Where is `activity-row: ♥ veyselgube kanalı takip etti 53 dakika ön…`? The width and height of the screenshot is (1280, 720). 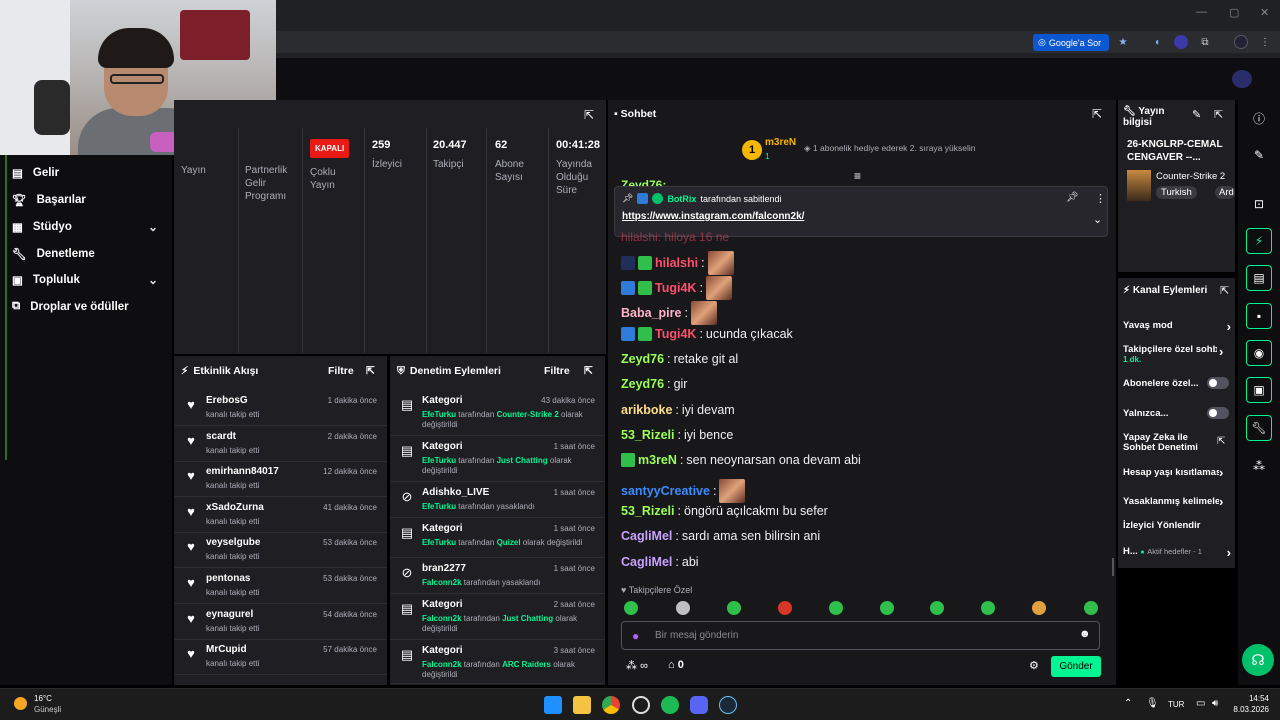 activity-row: ♥ veyselgube kanalı takip etti 53 dakika ön… is located at coordinates (280, 550).